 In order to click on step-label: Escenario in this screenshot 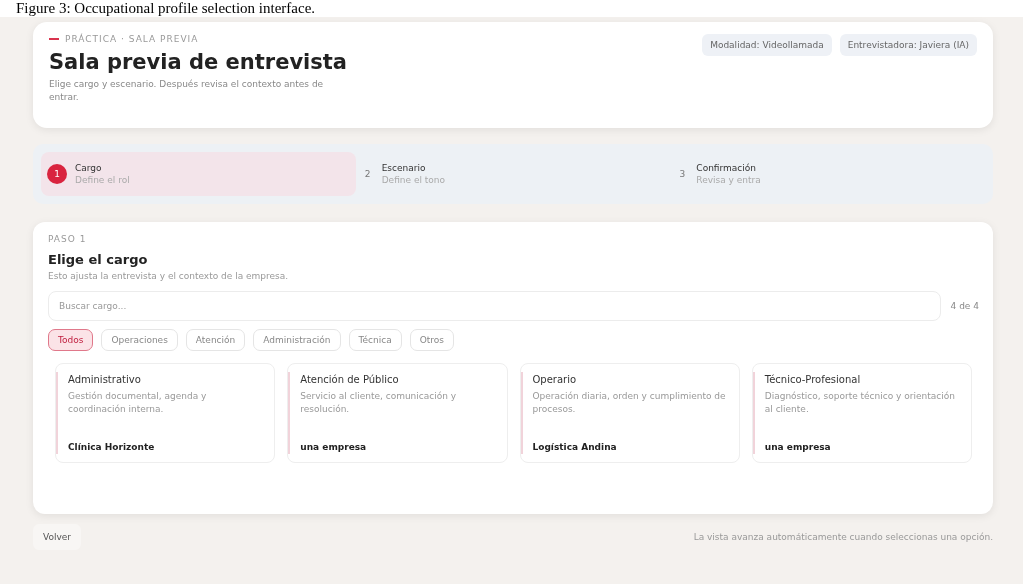, I will do `click(404, 168)`.